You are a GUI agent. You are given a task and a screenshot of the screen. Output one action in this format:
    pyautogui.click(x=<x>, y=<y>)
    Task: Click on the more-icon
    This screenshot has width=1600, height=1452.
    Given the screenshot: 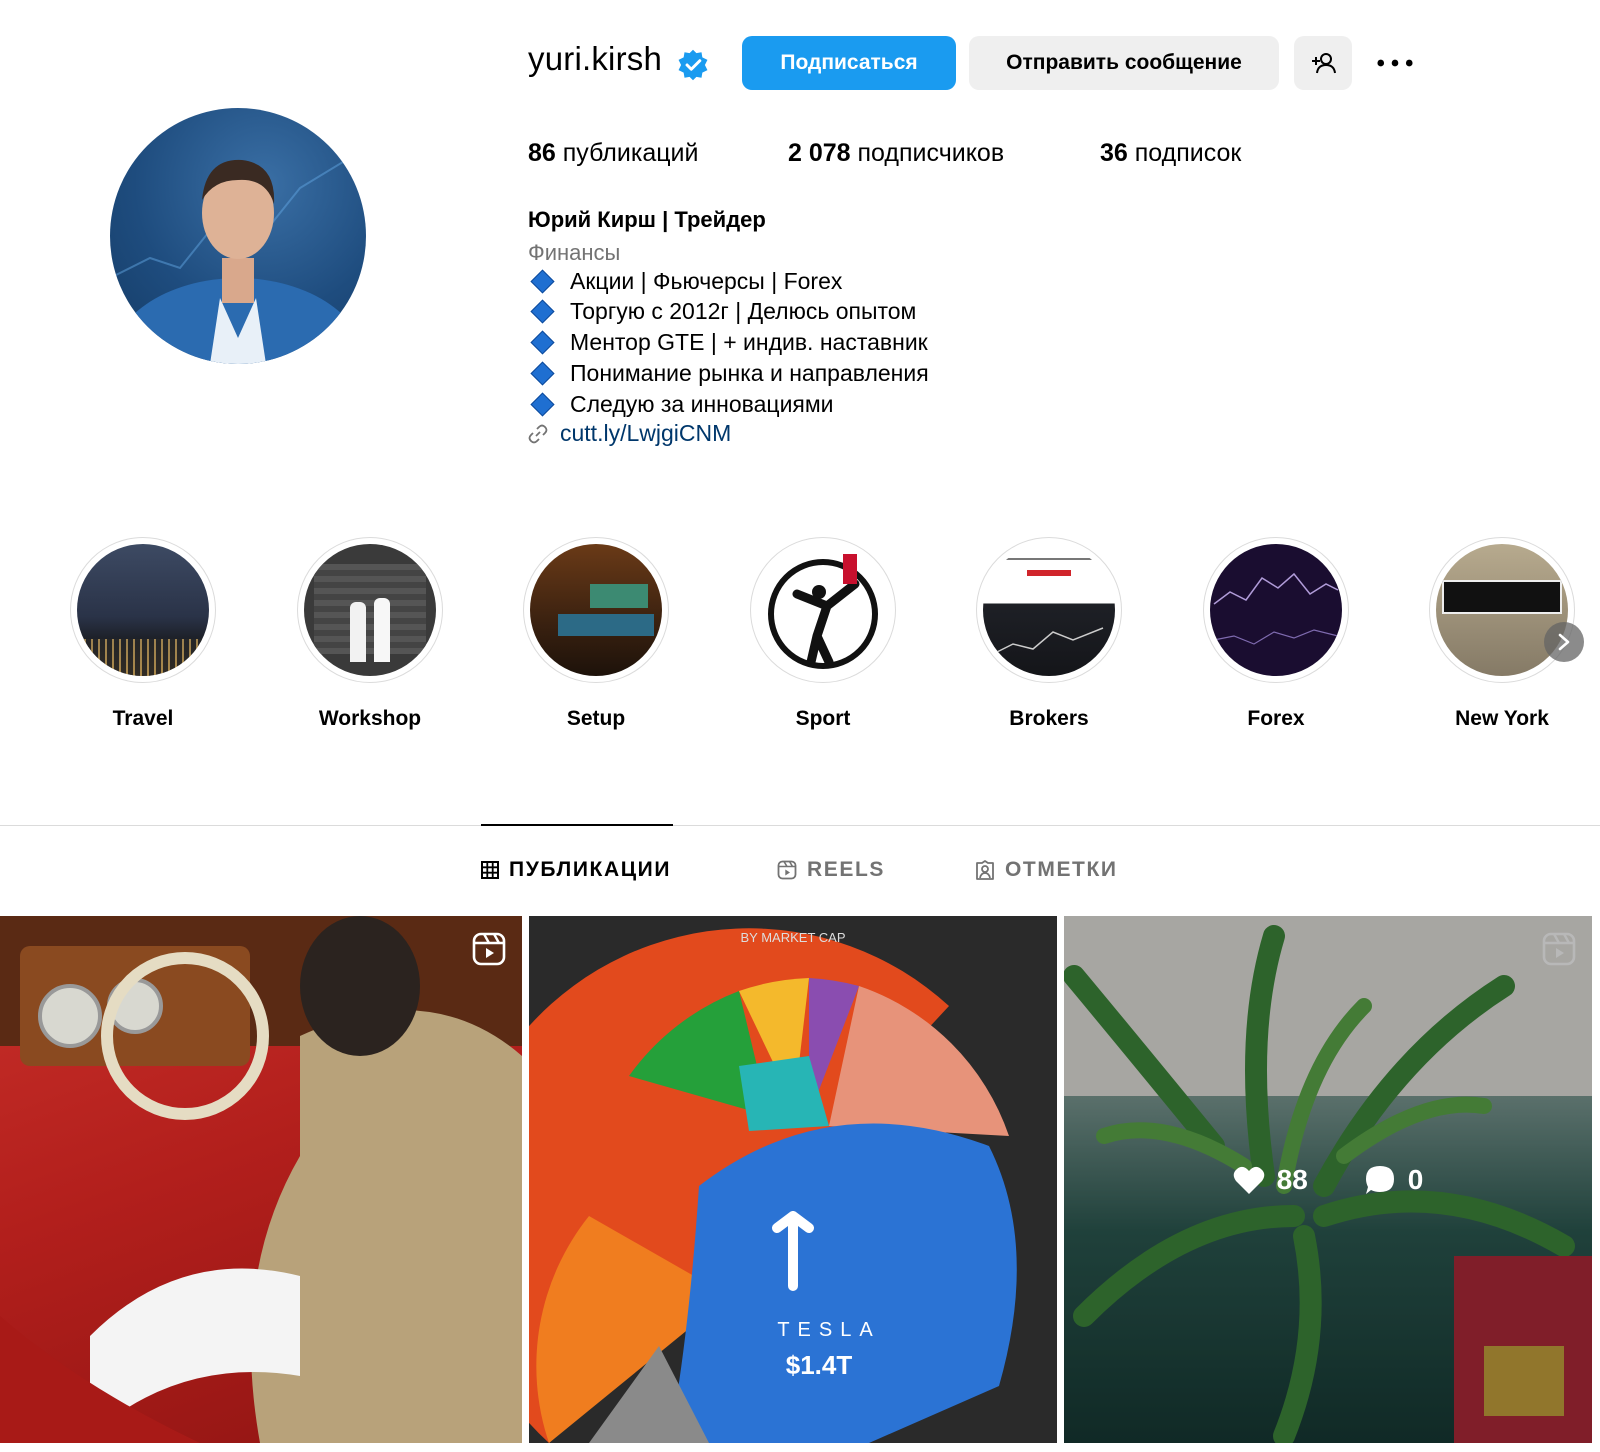 What is the action you would take?
    pyautogui.click(x=1395, y=63)
    